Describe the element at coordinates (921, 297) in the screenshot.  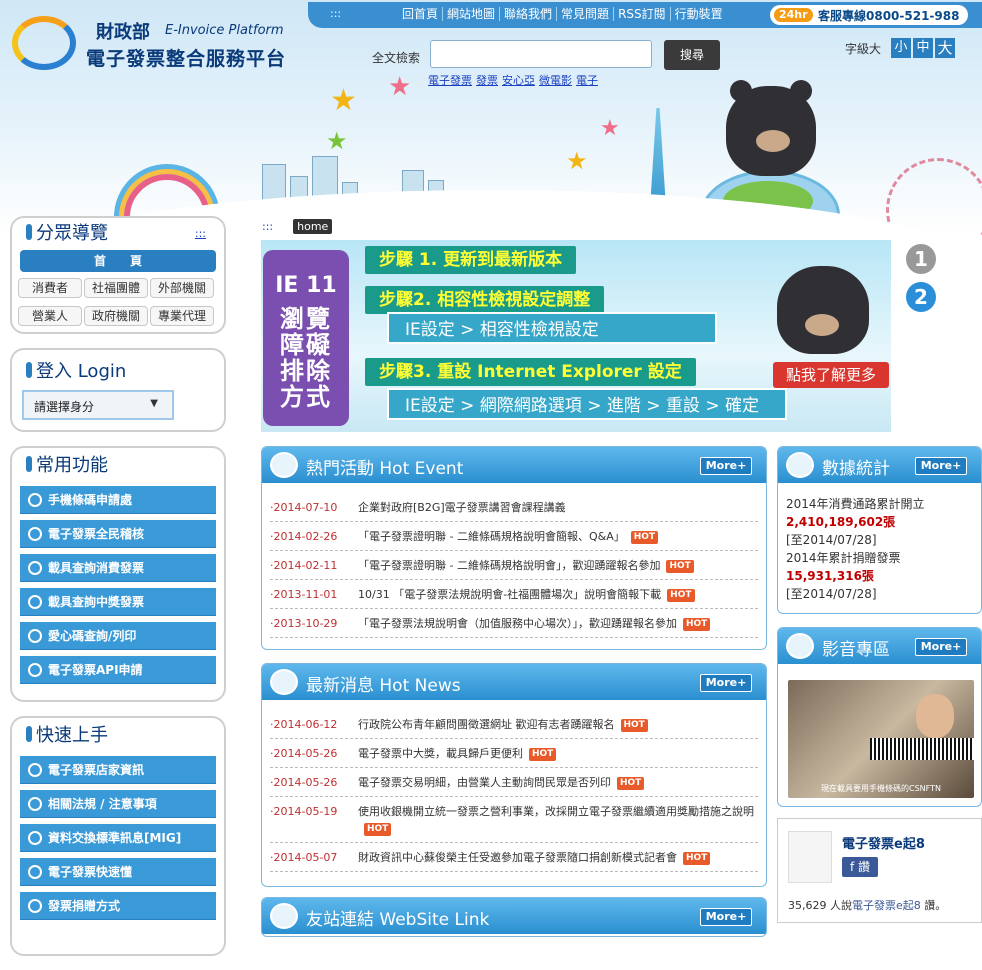
I see `banner-page-2: 2` at that location.